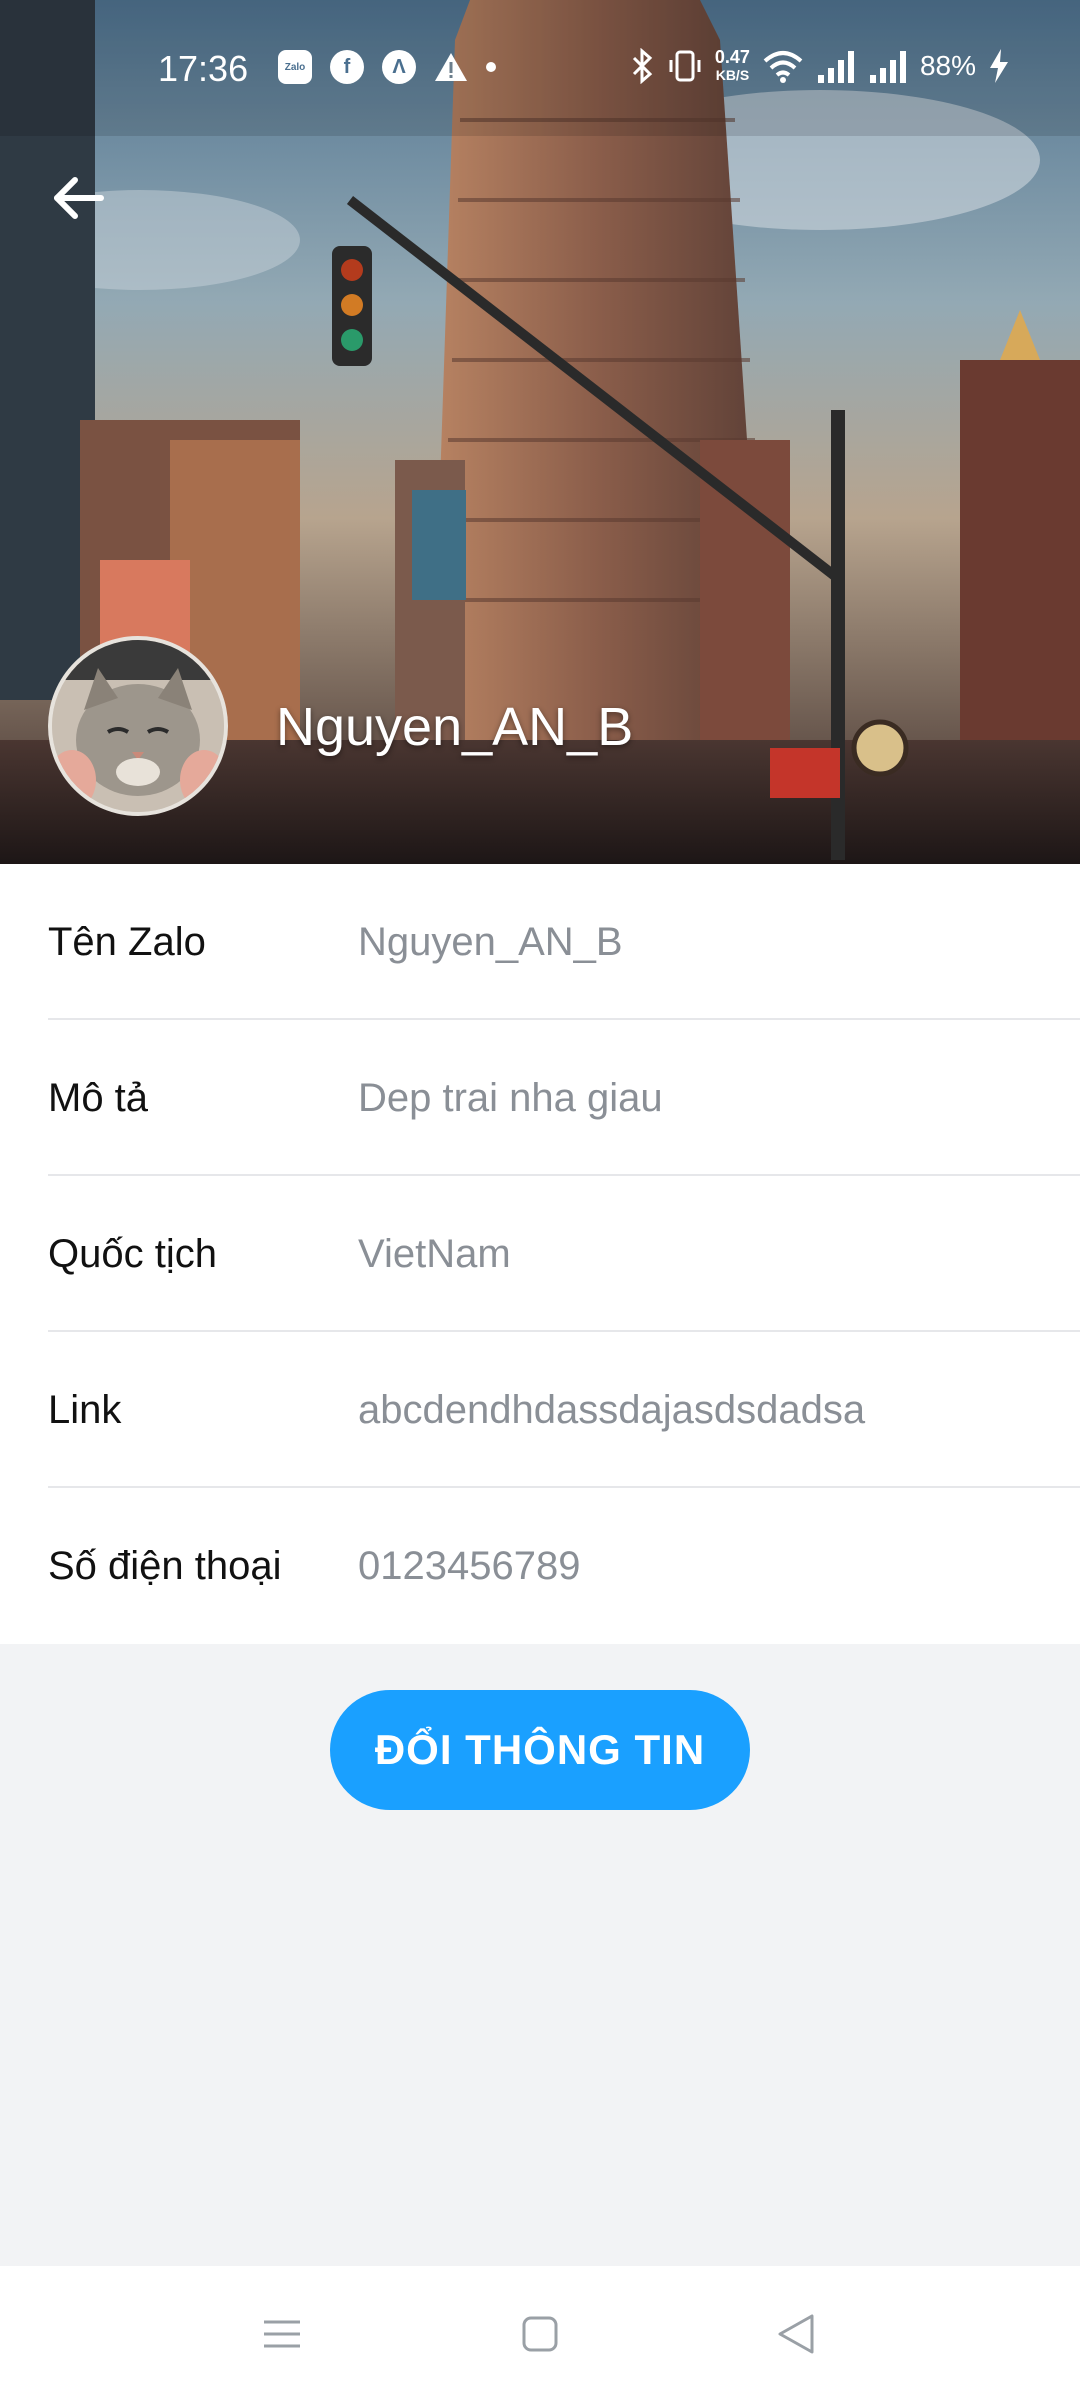 Image resolution: width=1080 pixels, height=2400 pixels. I want to click on facebook-icon: f, so click(347, 67).